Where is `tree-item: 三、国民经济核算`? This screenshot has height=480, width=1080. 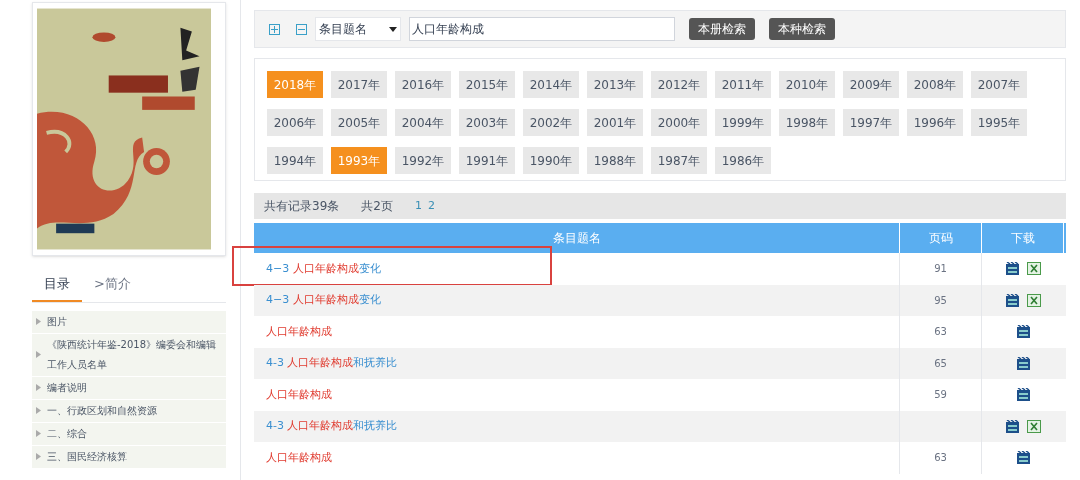
tree-item: 三、国民经济核算 is located at coordinates (129, 457).